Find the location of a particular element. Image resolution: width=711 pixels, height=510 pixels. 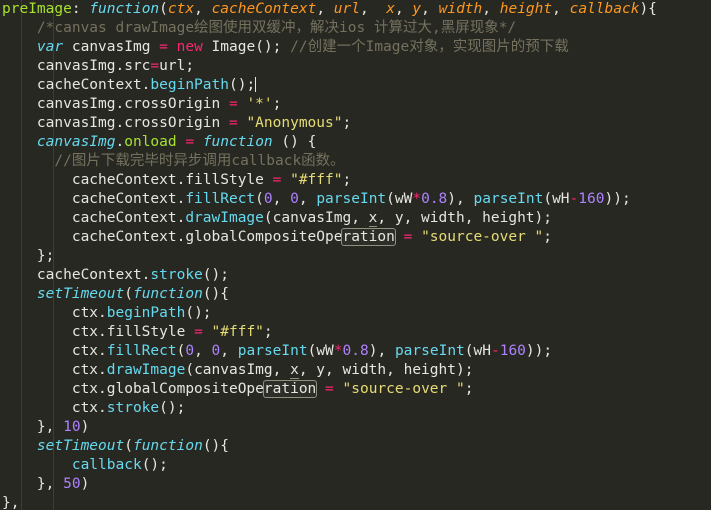

code-token: (); is located at coordinates (242, 85).